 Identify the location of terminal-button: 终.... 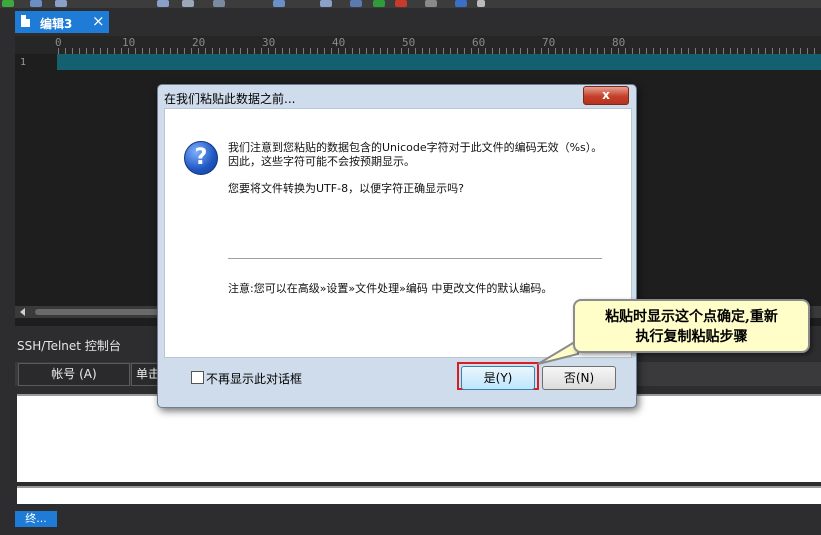
(36, 519).